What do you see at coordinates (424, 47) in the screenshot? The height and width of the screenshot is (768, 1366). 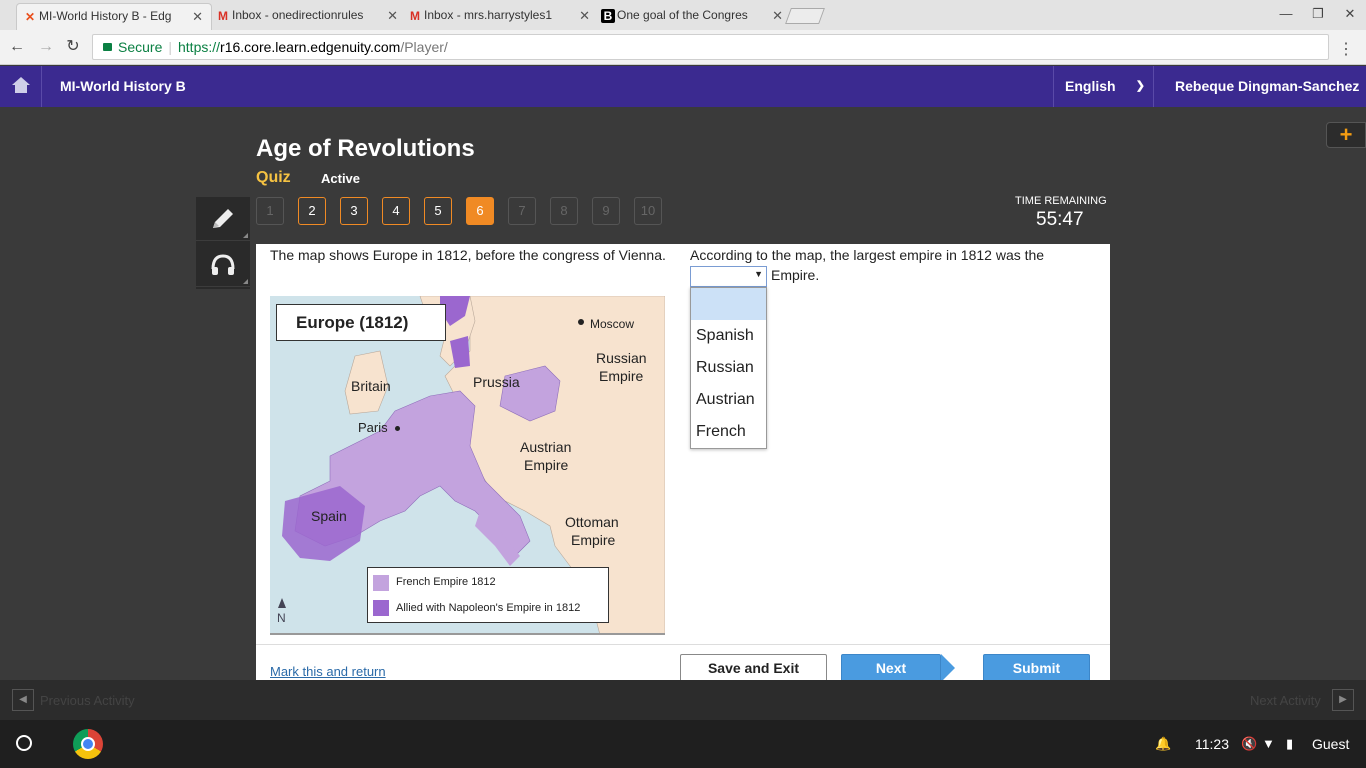 I see `url-path: /Player/` at bounding box center [424, 47].